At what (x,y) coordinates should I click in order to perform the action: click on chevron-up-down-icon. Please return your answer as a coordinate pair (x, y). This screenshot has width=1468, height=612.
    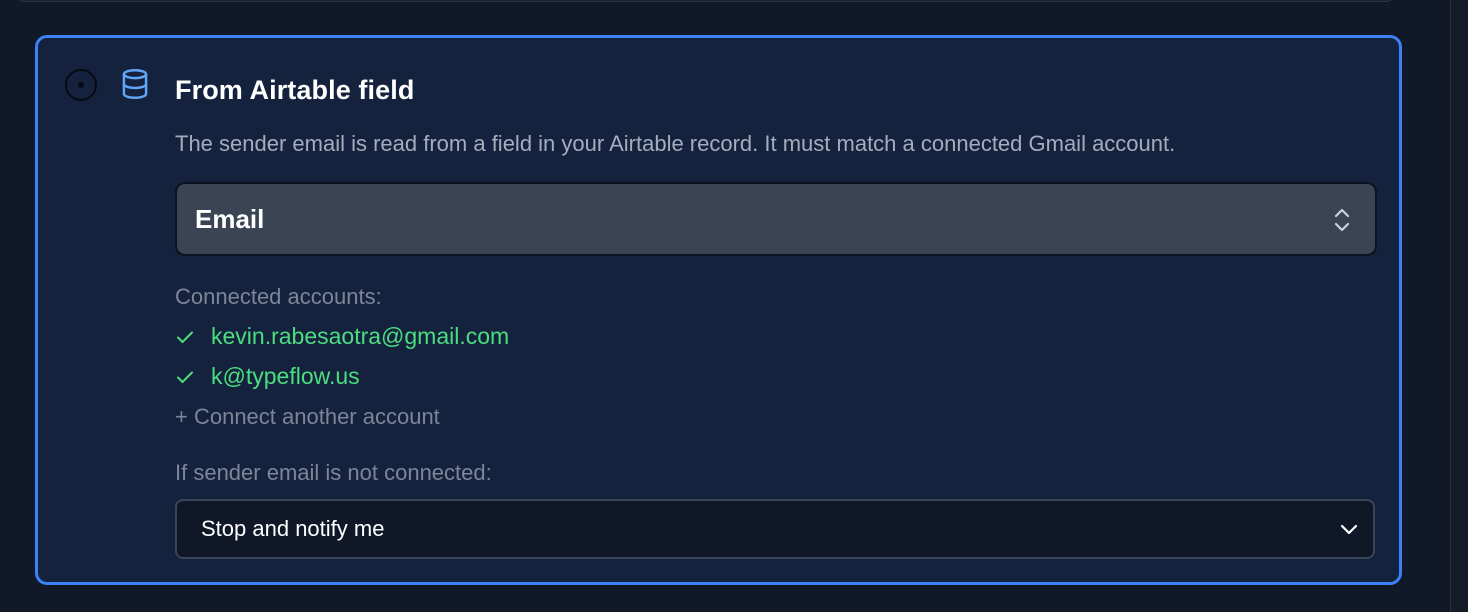
    Looking at the image, I should click on (1342, 220).